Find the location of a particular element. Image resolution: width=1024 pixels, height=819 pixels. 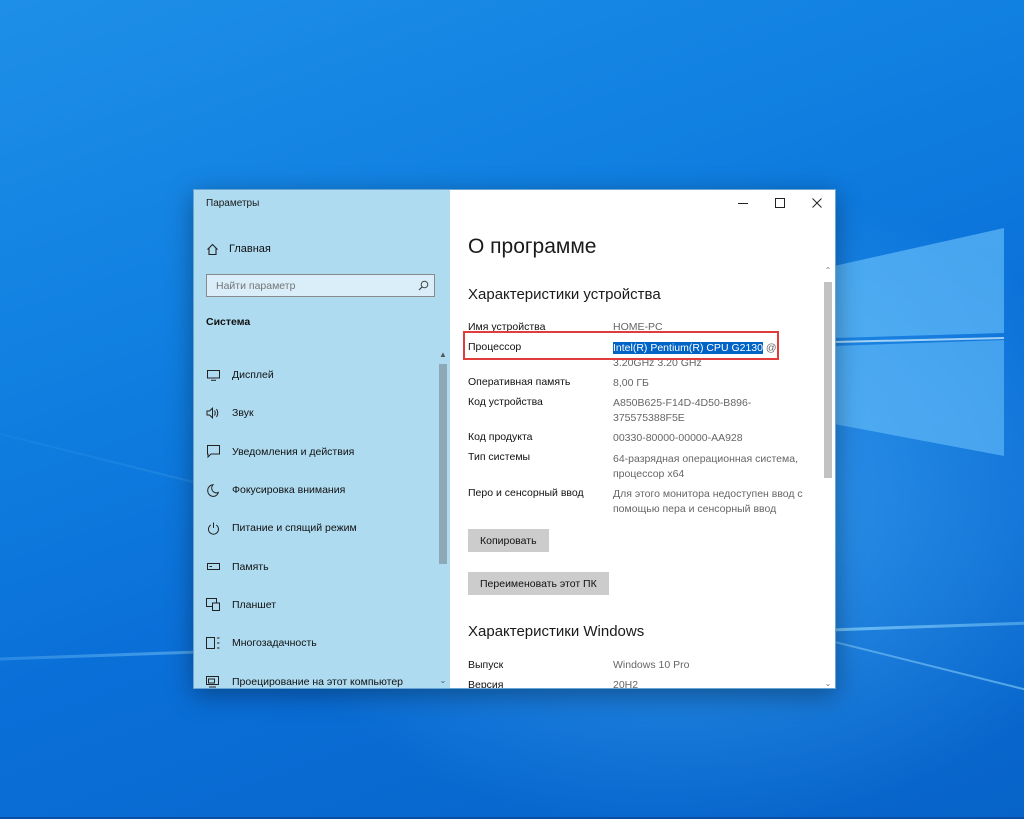

sidebar-item-sound: Звук is located at coordinates (314, 413).